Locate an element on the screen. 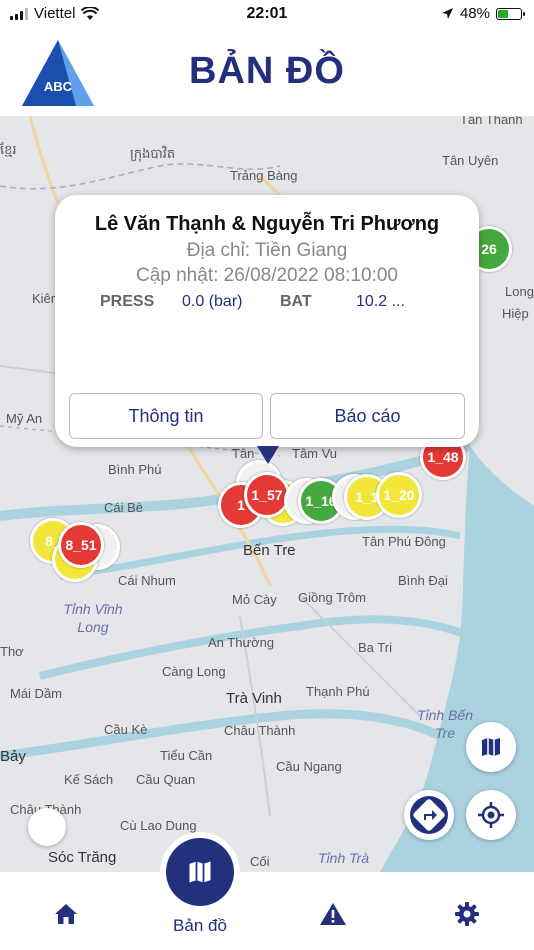  map-label-tra-vinh: Trà Vinh is located at coordinates (254, 698).